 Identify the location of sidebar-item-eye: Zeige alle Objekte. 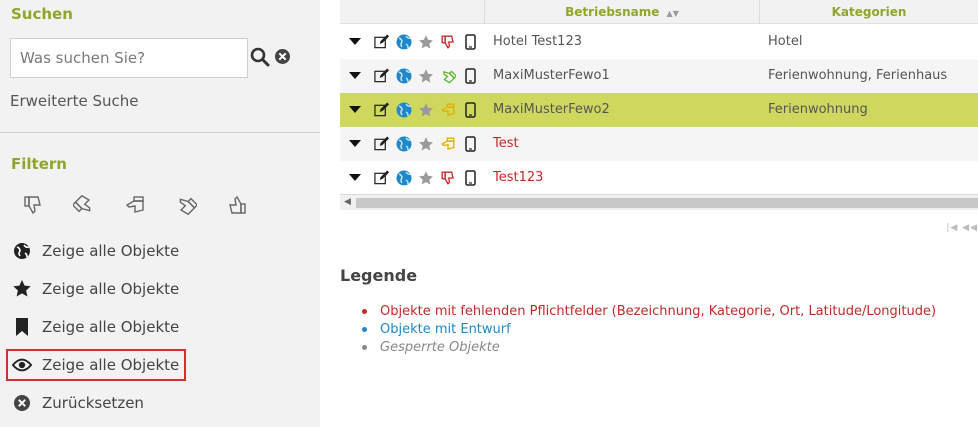
(96, 365).